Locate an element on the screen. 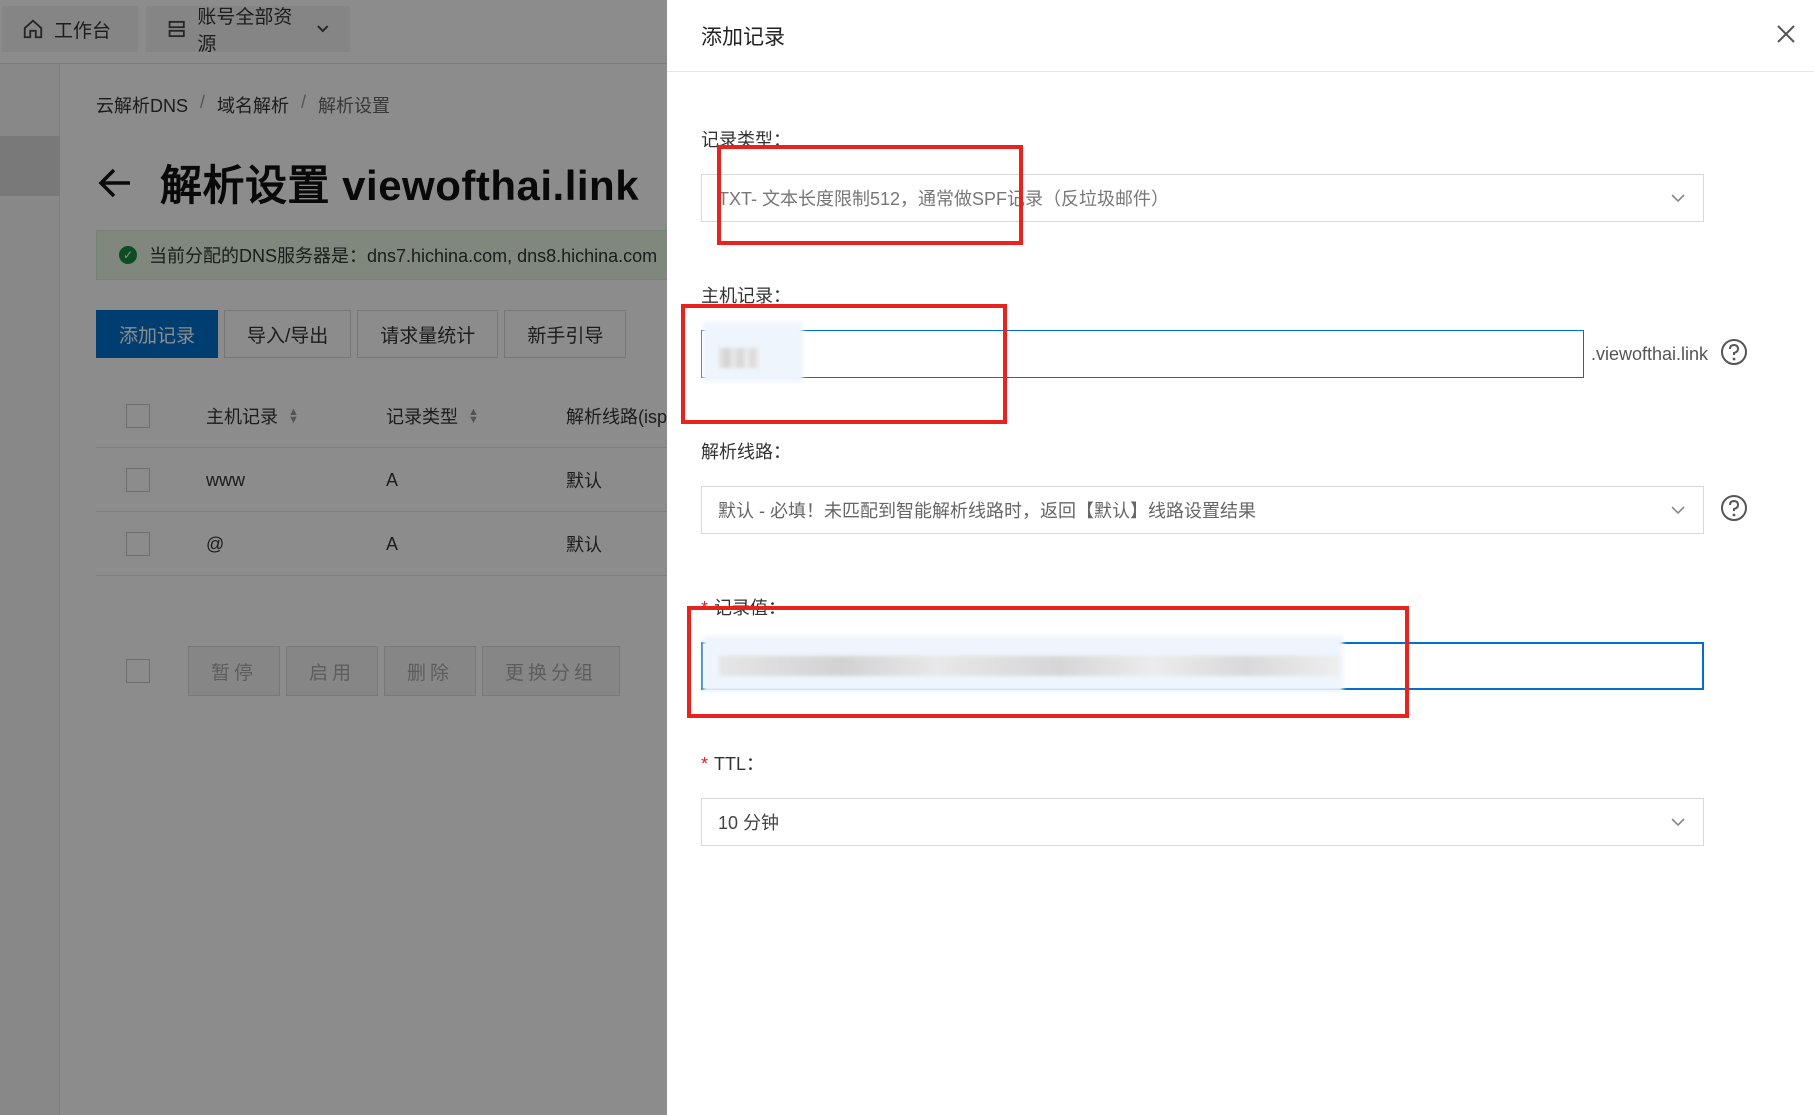 This screenshot has width=1814, height=1115. required-mark: * is located at coordinates (705, 764).